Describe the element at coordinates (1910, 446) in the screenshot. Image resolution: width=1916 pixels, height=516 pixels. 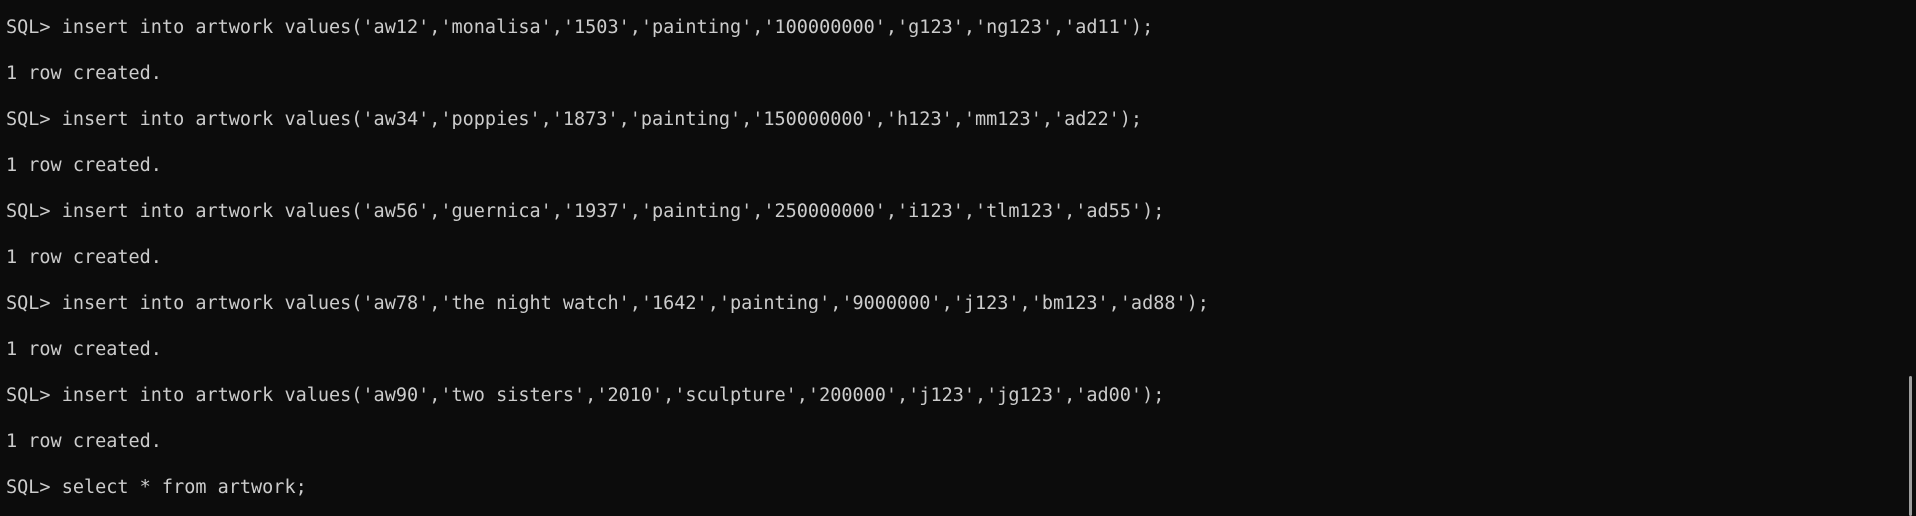
I see `vertical-scrollbar-thumb` at that location.